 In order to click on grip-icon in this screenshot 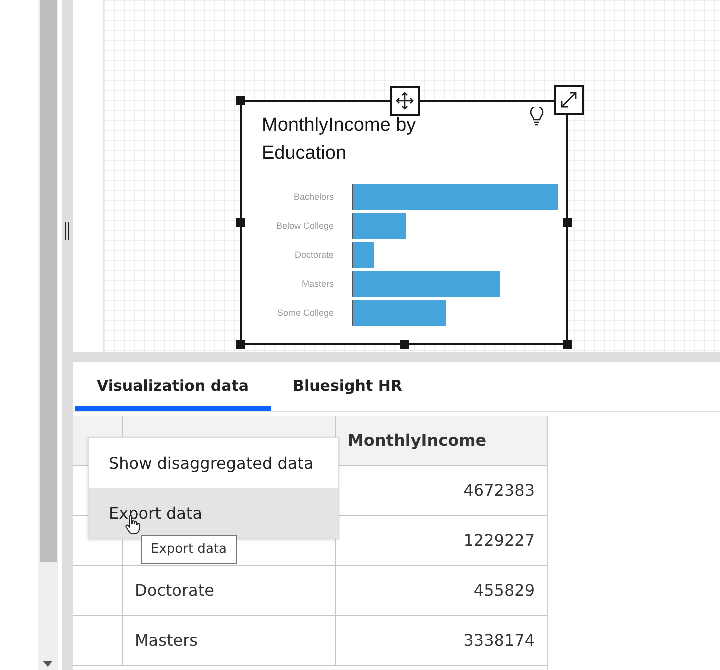, I will do `click(67, 231)`.